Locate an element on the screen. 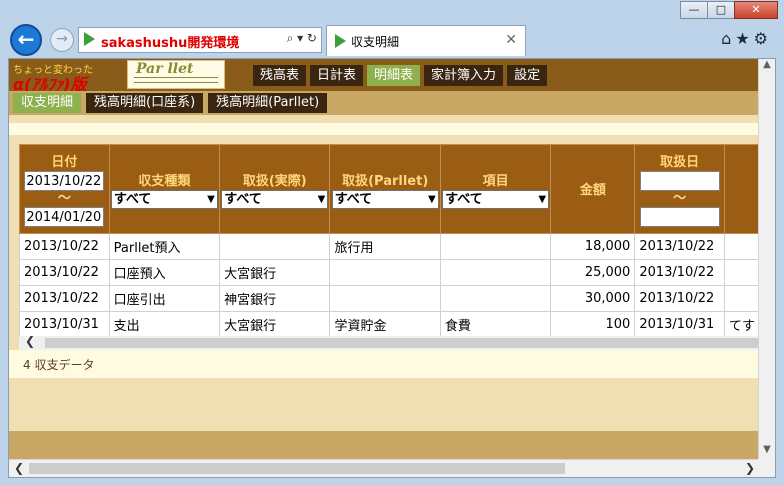 Image resolution: width=784 pixels, height=485 pixels. cell-type: 口座預入 is located at coordinates (164, 272).